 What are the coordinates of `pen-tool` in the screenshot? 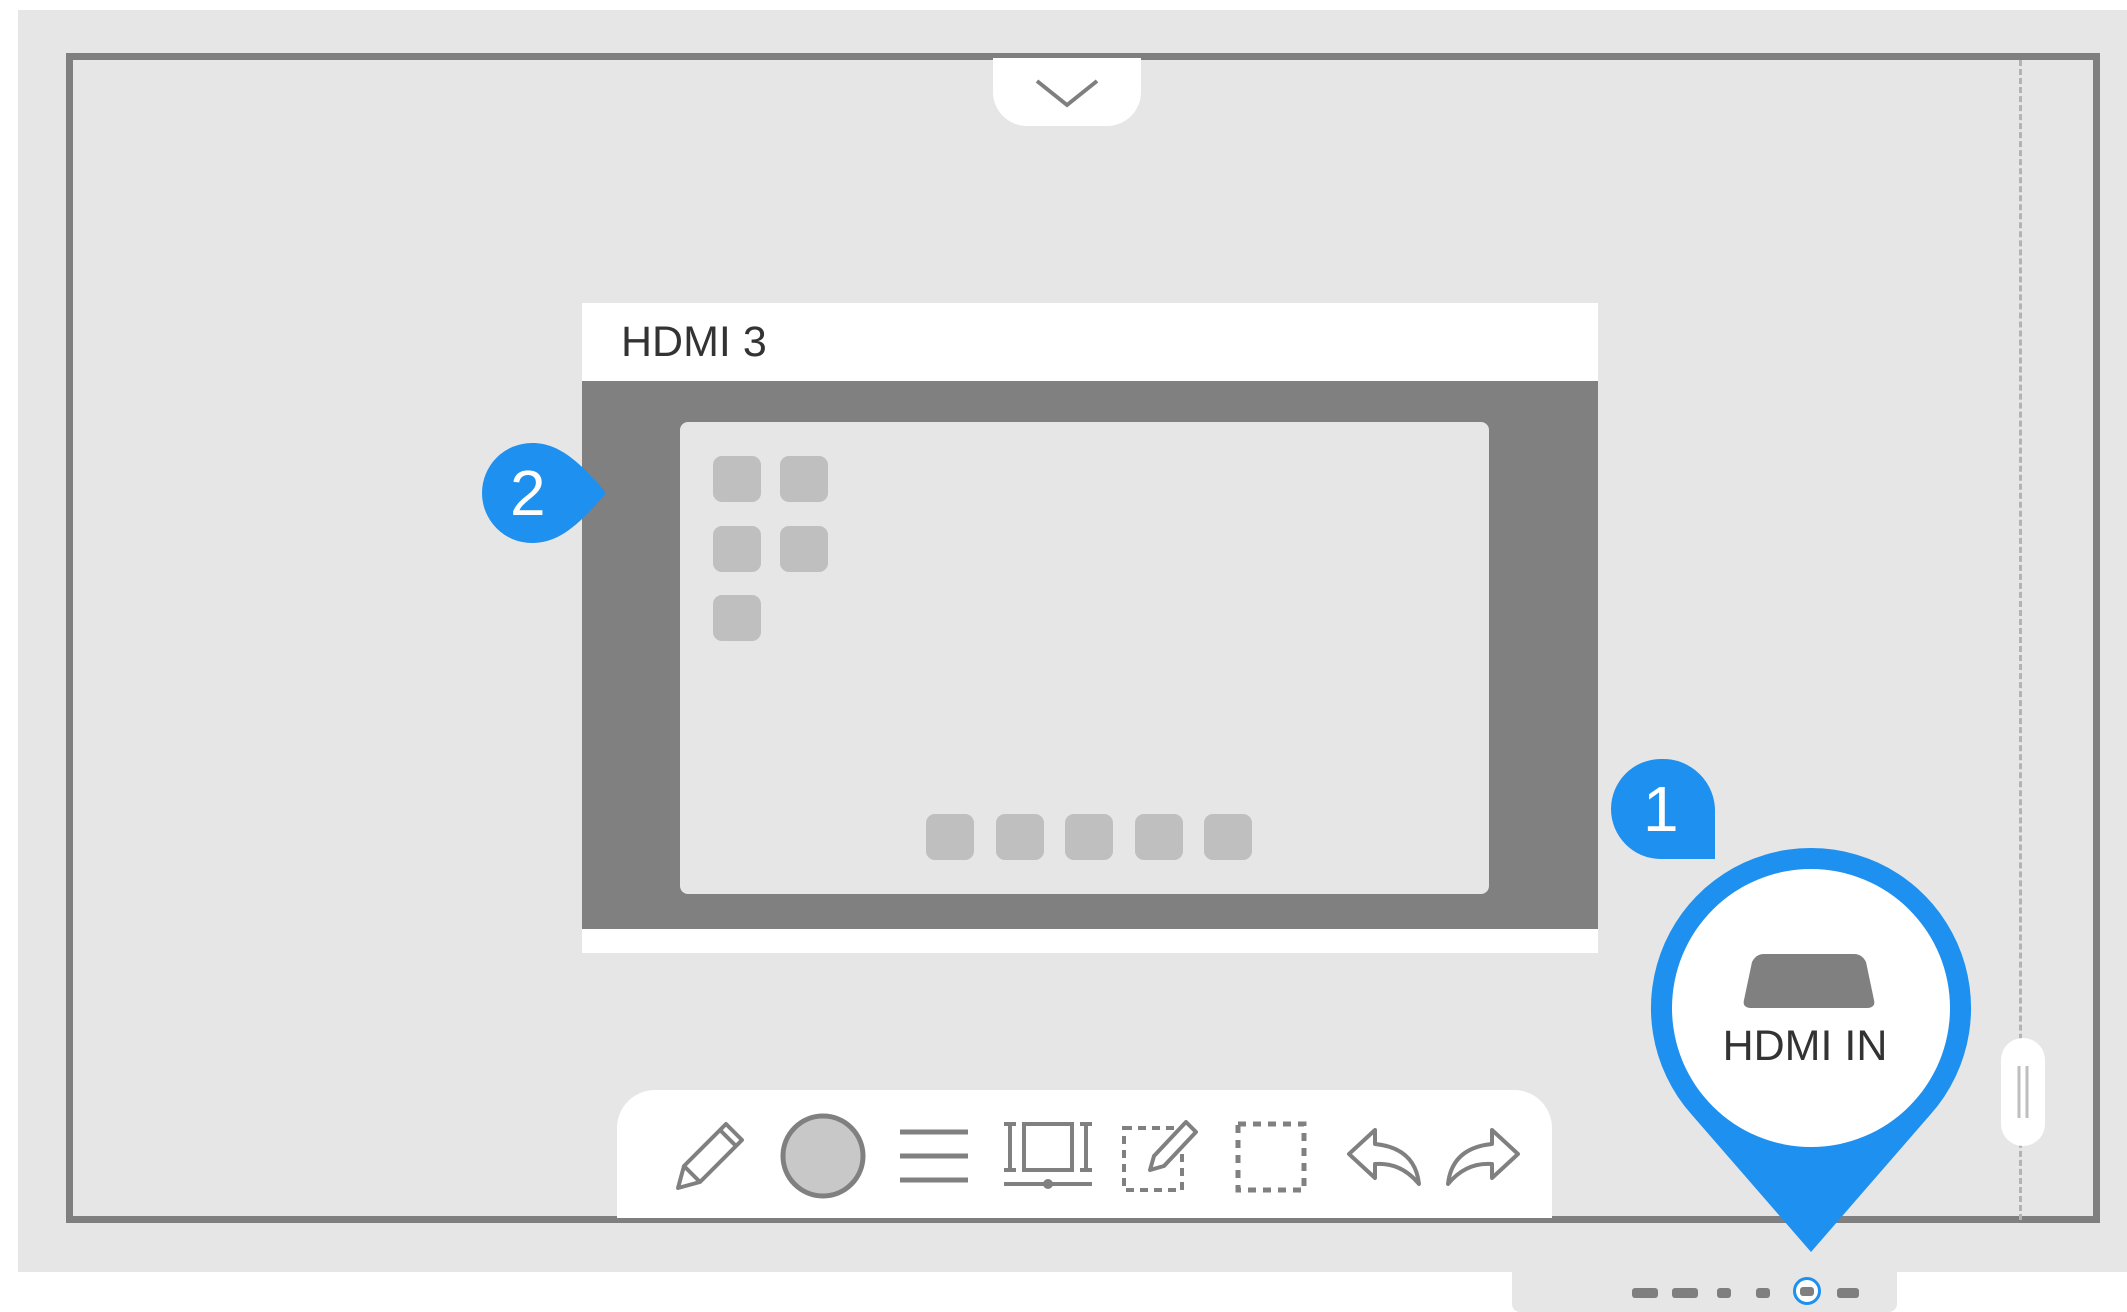 It's located at (708, 1156).